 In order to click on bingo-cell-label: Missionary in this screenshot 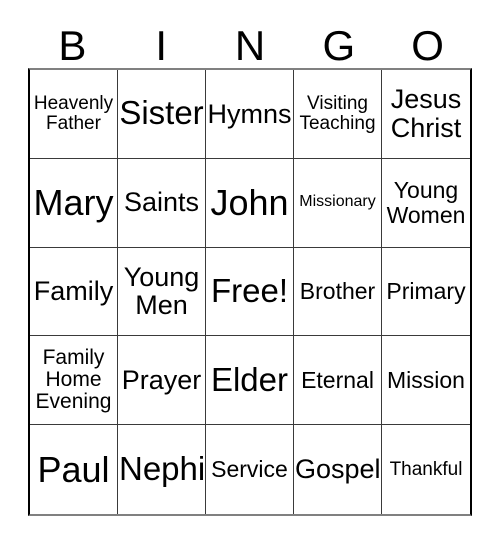, I will do `click(337, 202)`.